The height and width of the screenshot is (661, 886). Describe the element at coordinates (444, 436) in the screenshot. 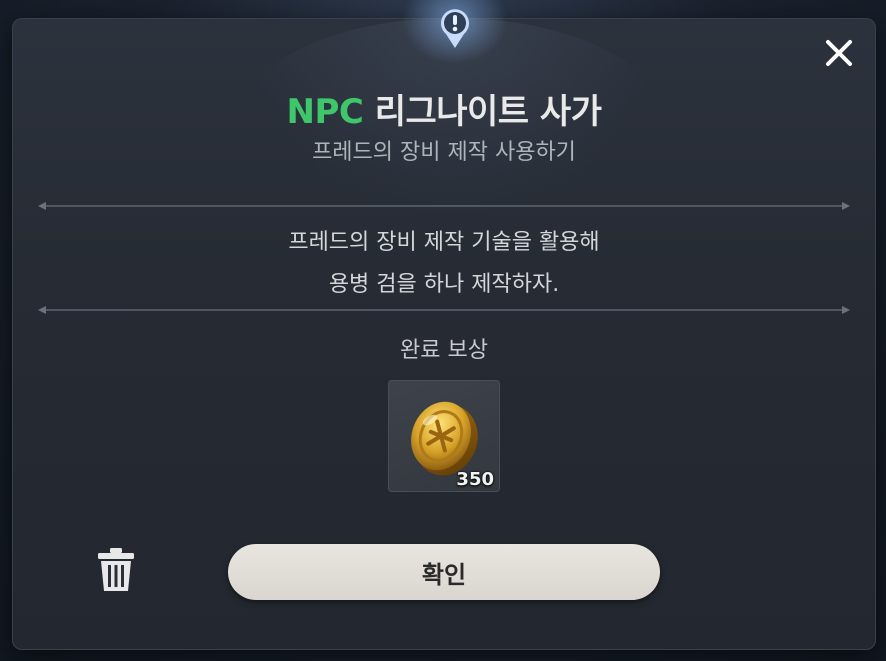

I see `reward-item-slot: 350` at that location.